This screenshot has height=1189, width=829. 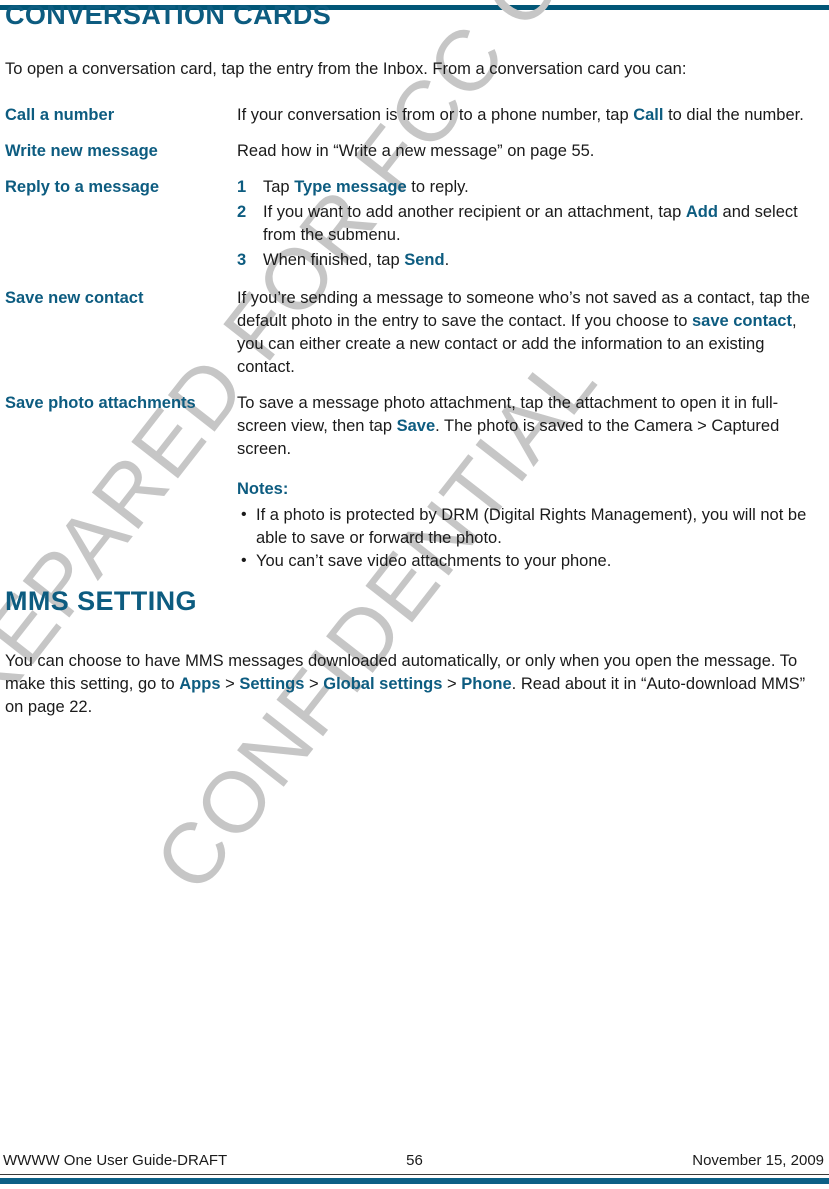 I want to click on step-number: 2, so click(x=242, y=212).